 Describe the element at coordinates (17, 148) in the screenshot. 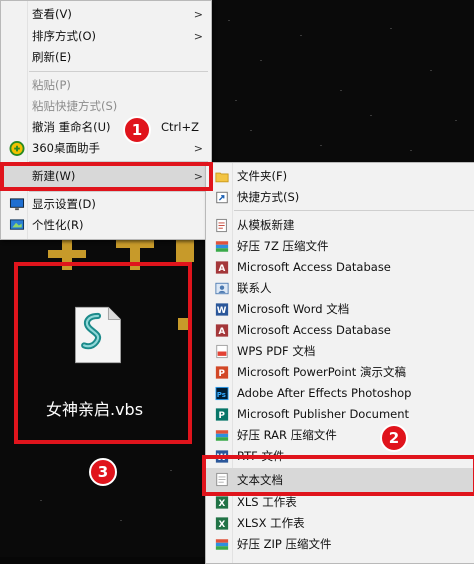

I see `360-assistant-icon` at that location.